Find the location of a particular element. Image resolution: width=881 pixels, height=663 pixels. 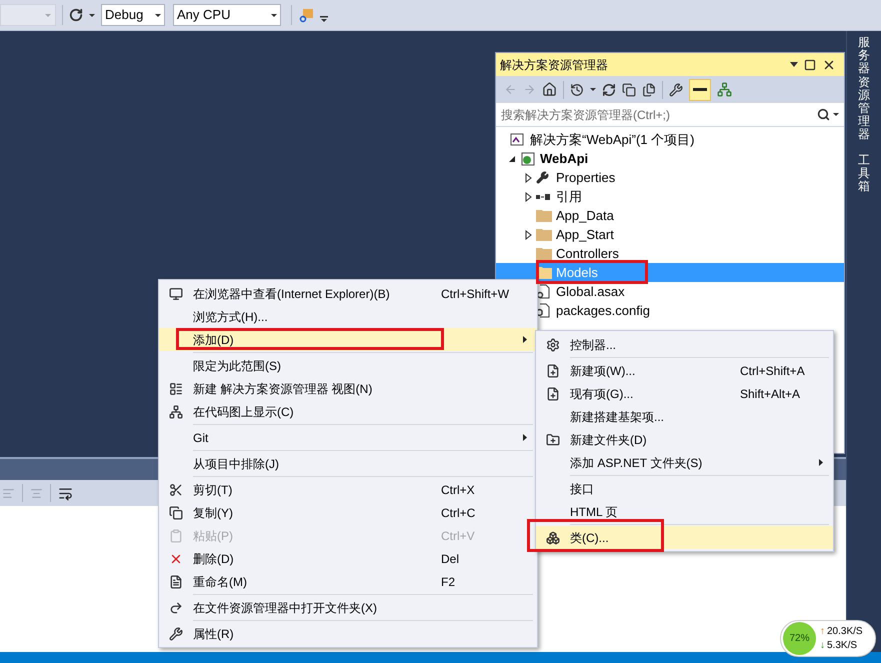

shortcut-text: Shift+Alt+A is located at coordinates (770, 394).